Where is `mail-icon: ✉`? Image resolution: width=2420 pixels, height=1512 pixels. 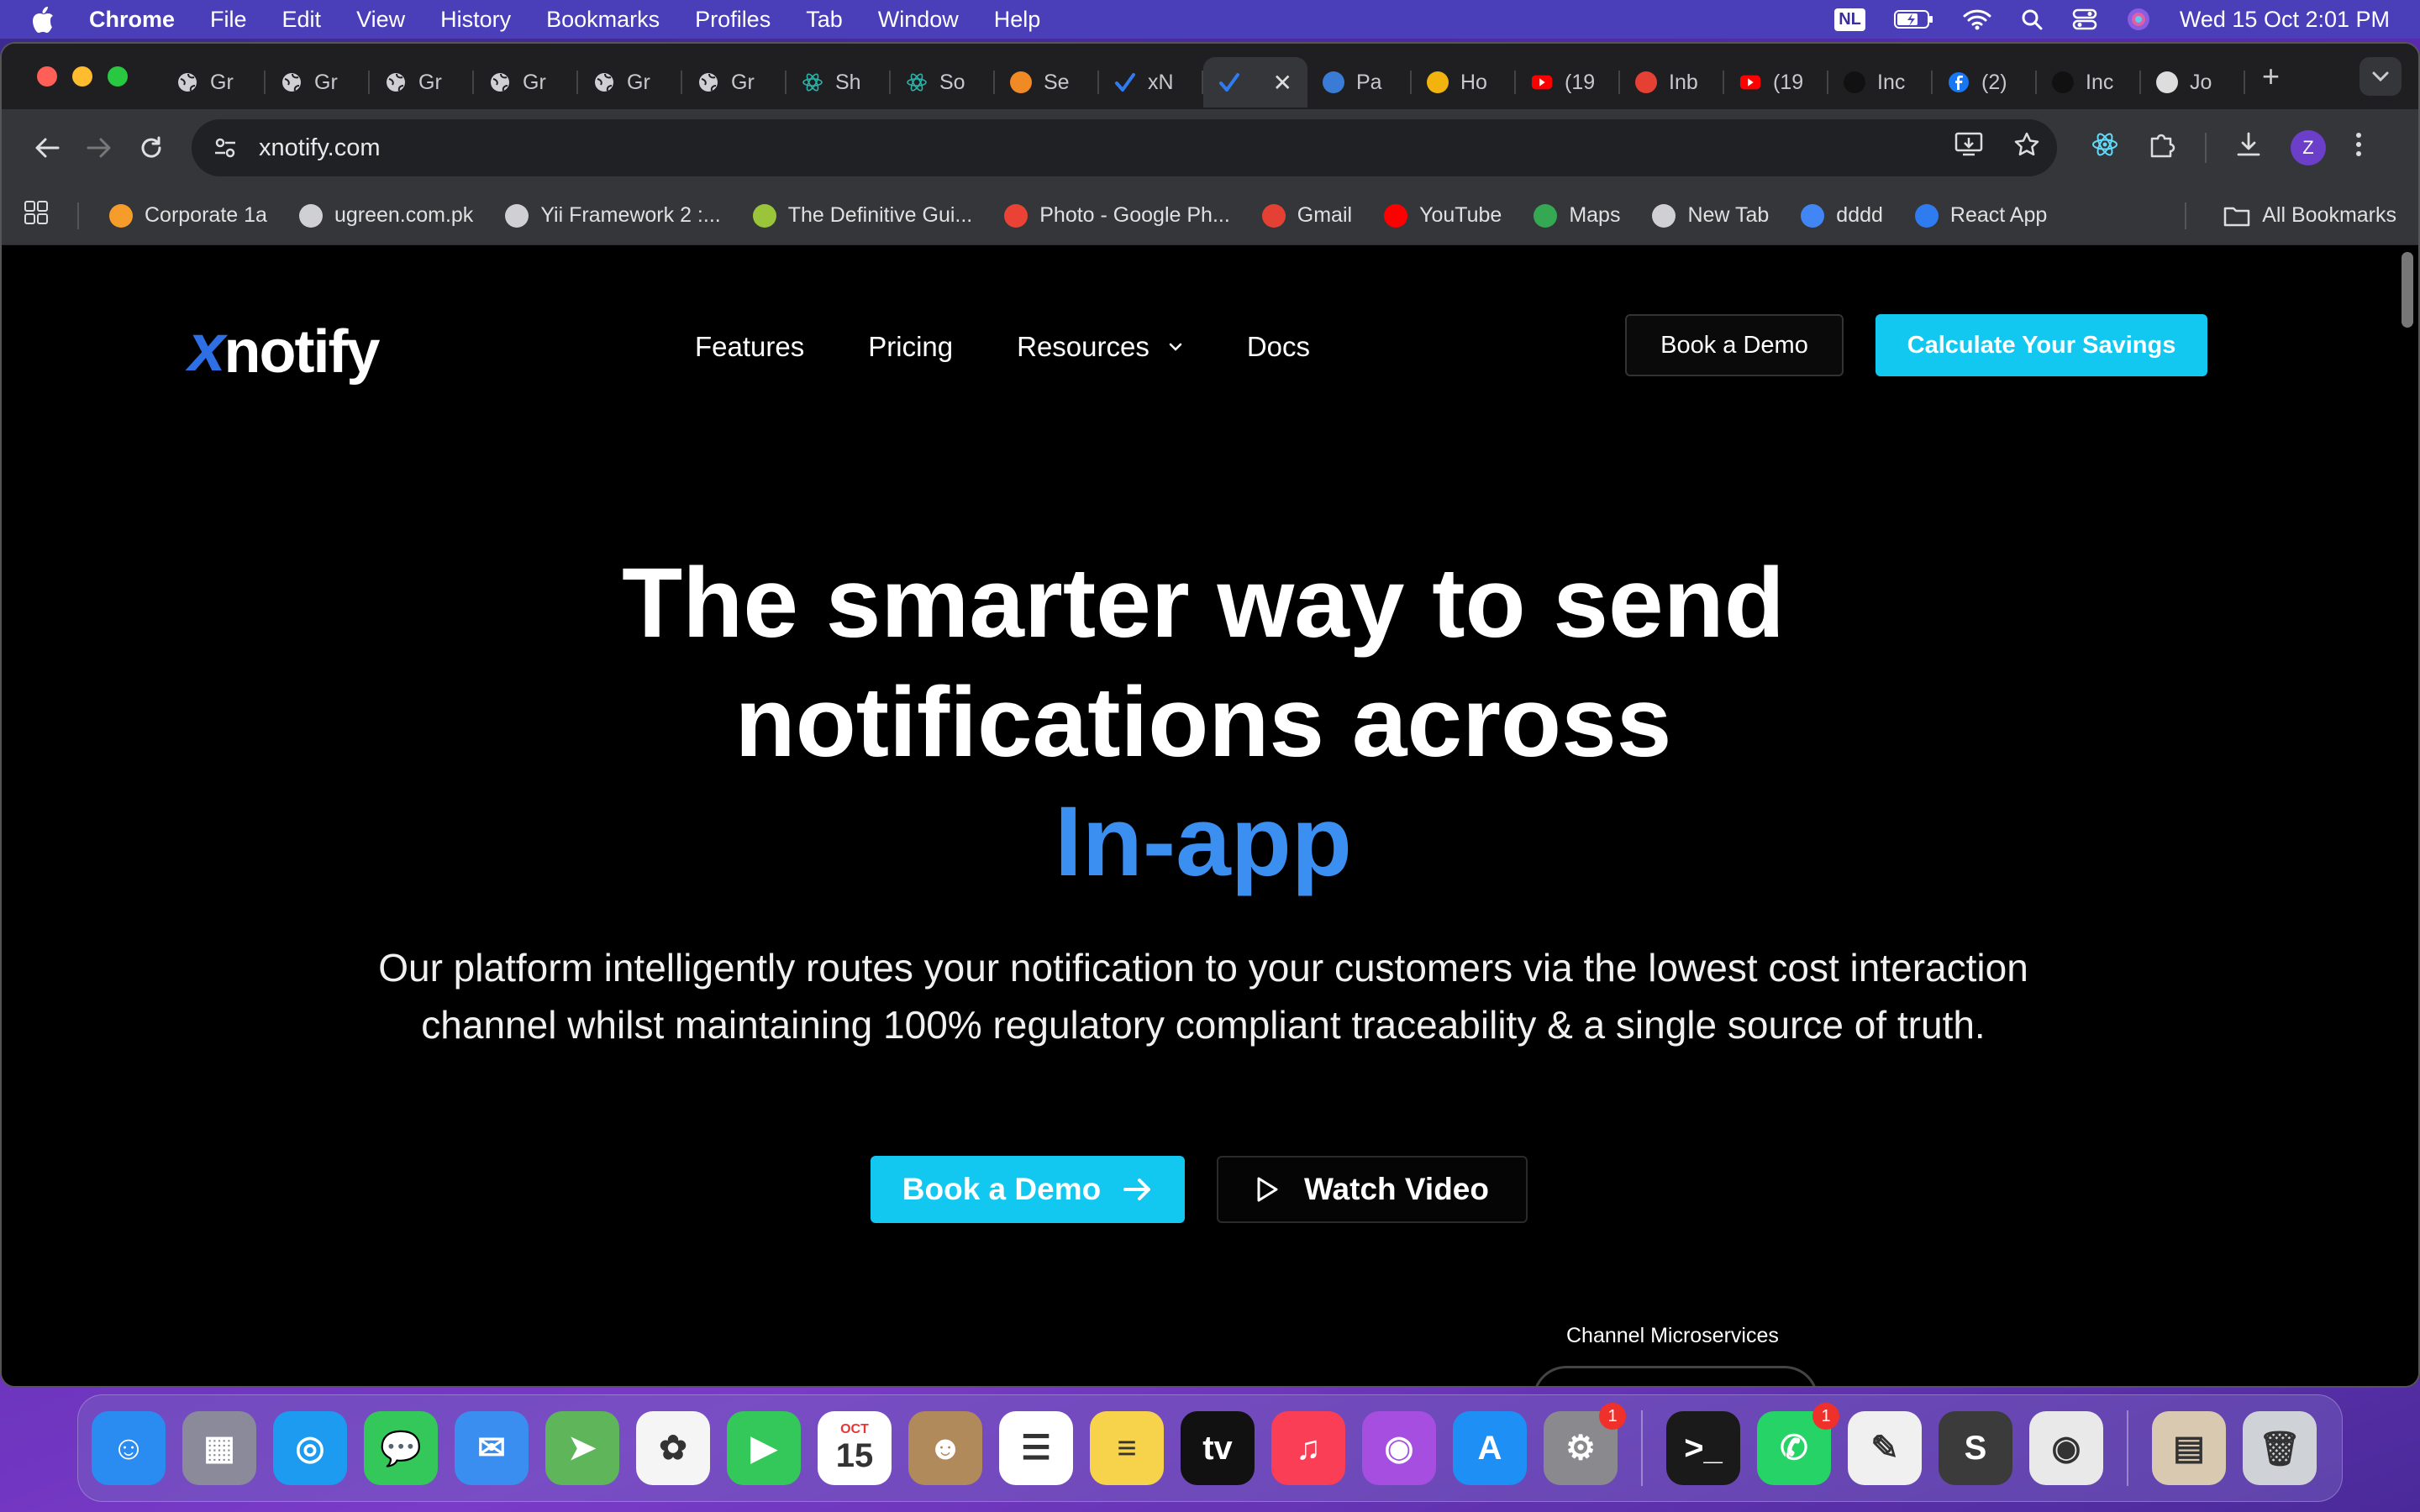 mail-icon: ✉ is located at coordinates (492, 1448).